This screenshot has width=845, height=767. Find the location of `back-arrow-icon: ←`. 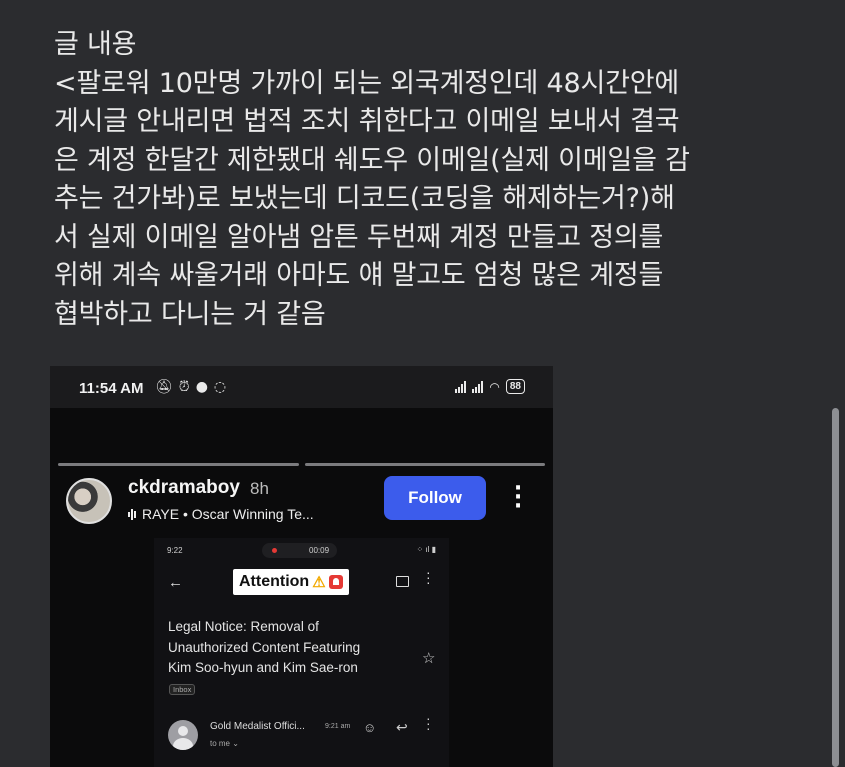

back-arrow-icon: ← is located at coordinates (175, 582).